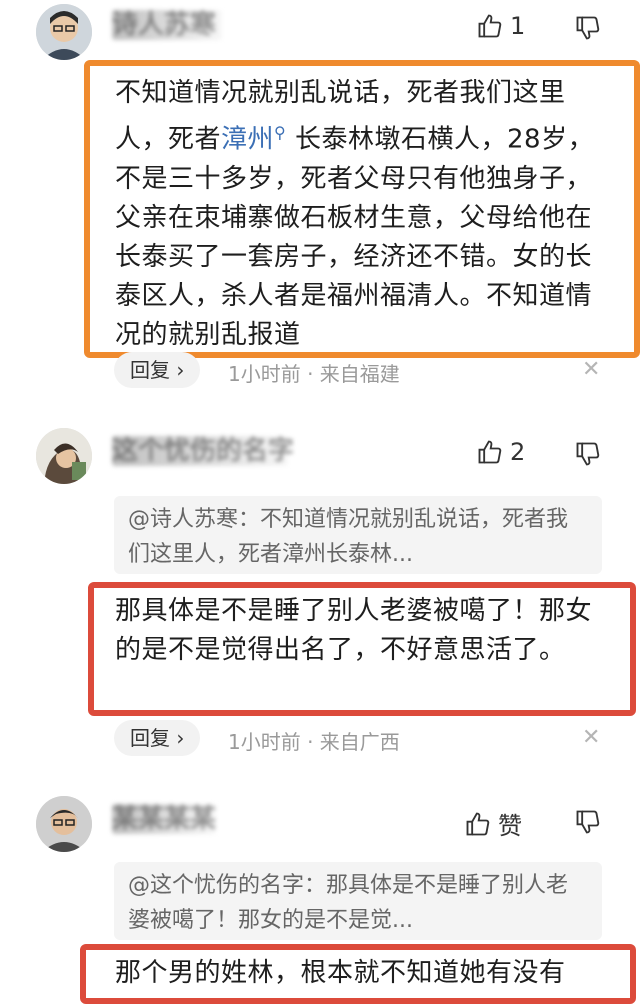 Image resolution: width=640 pixels, height=1004 pixels. I want to click on username-text: 诗人苏寒, so click(164, 25).